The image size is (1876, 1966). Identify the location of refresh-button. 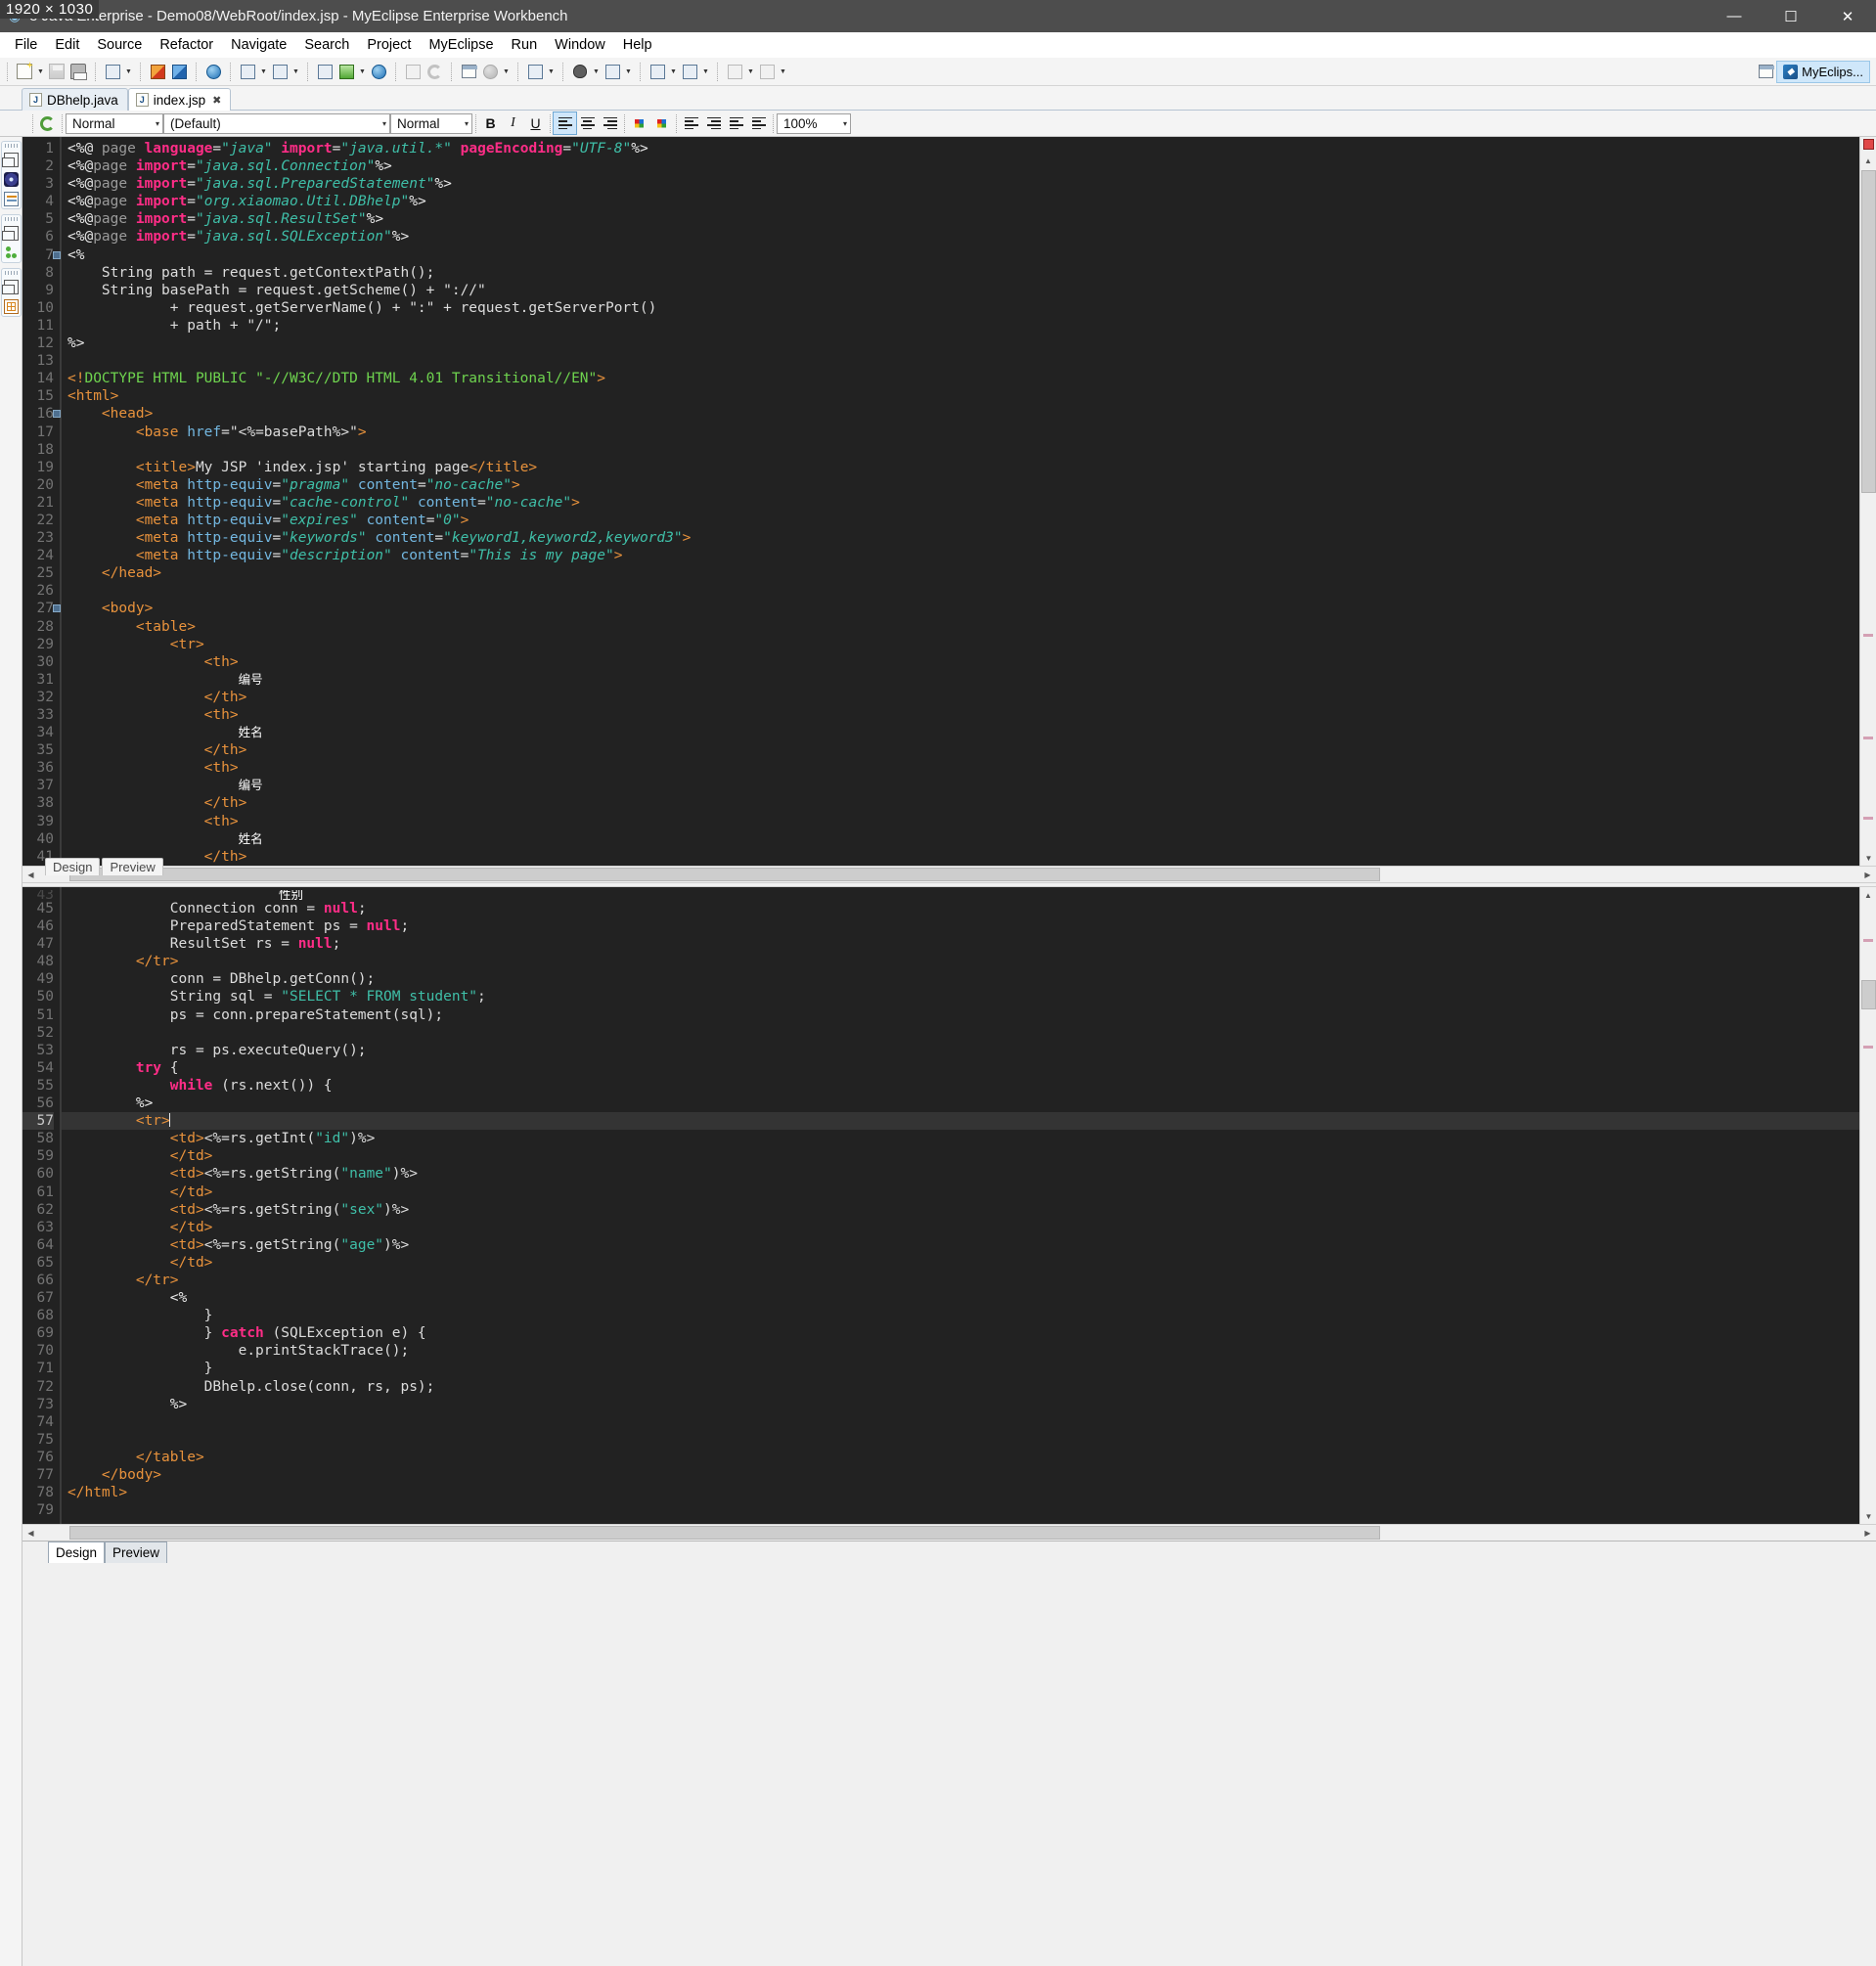
(434, 72).